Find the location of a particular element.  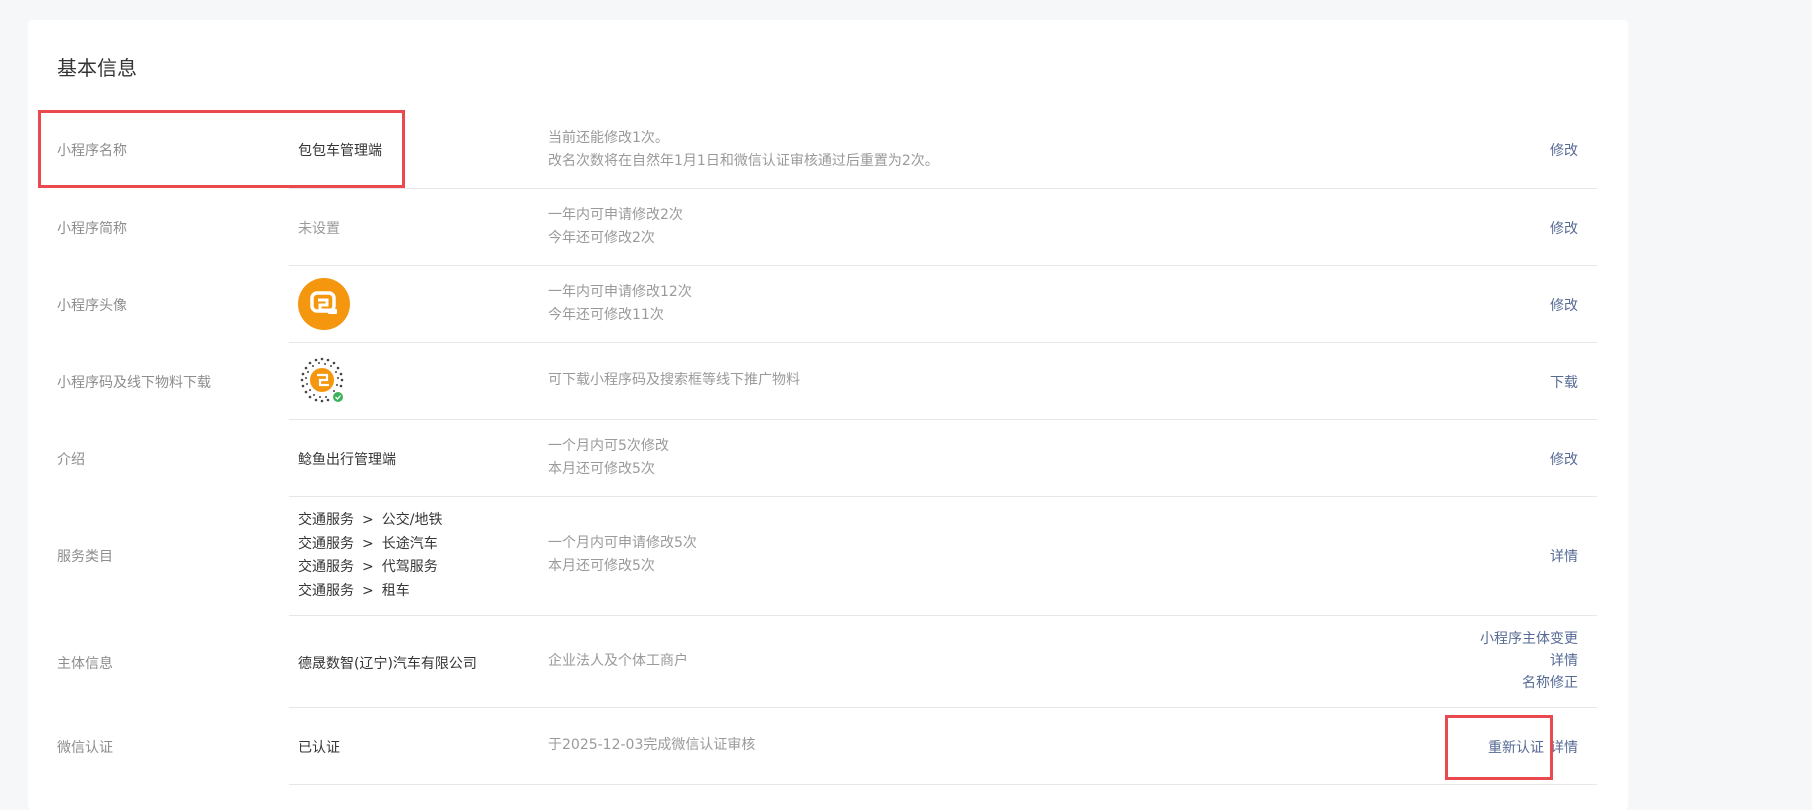

desc-name-line1: 当前还能修改1次。 is located at coordinates (608, 138).